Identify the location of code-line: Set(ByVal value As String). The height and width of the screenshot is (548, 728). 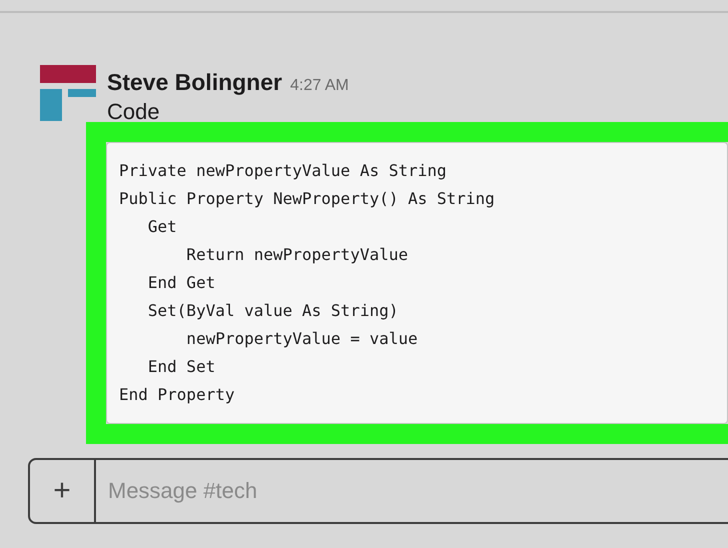
(272, 311).